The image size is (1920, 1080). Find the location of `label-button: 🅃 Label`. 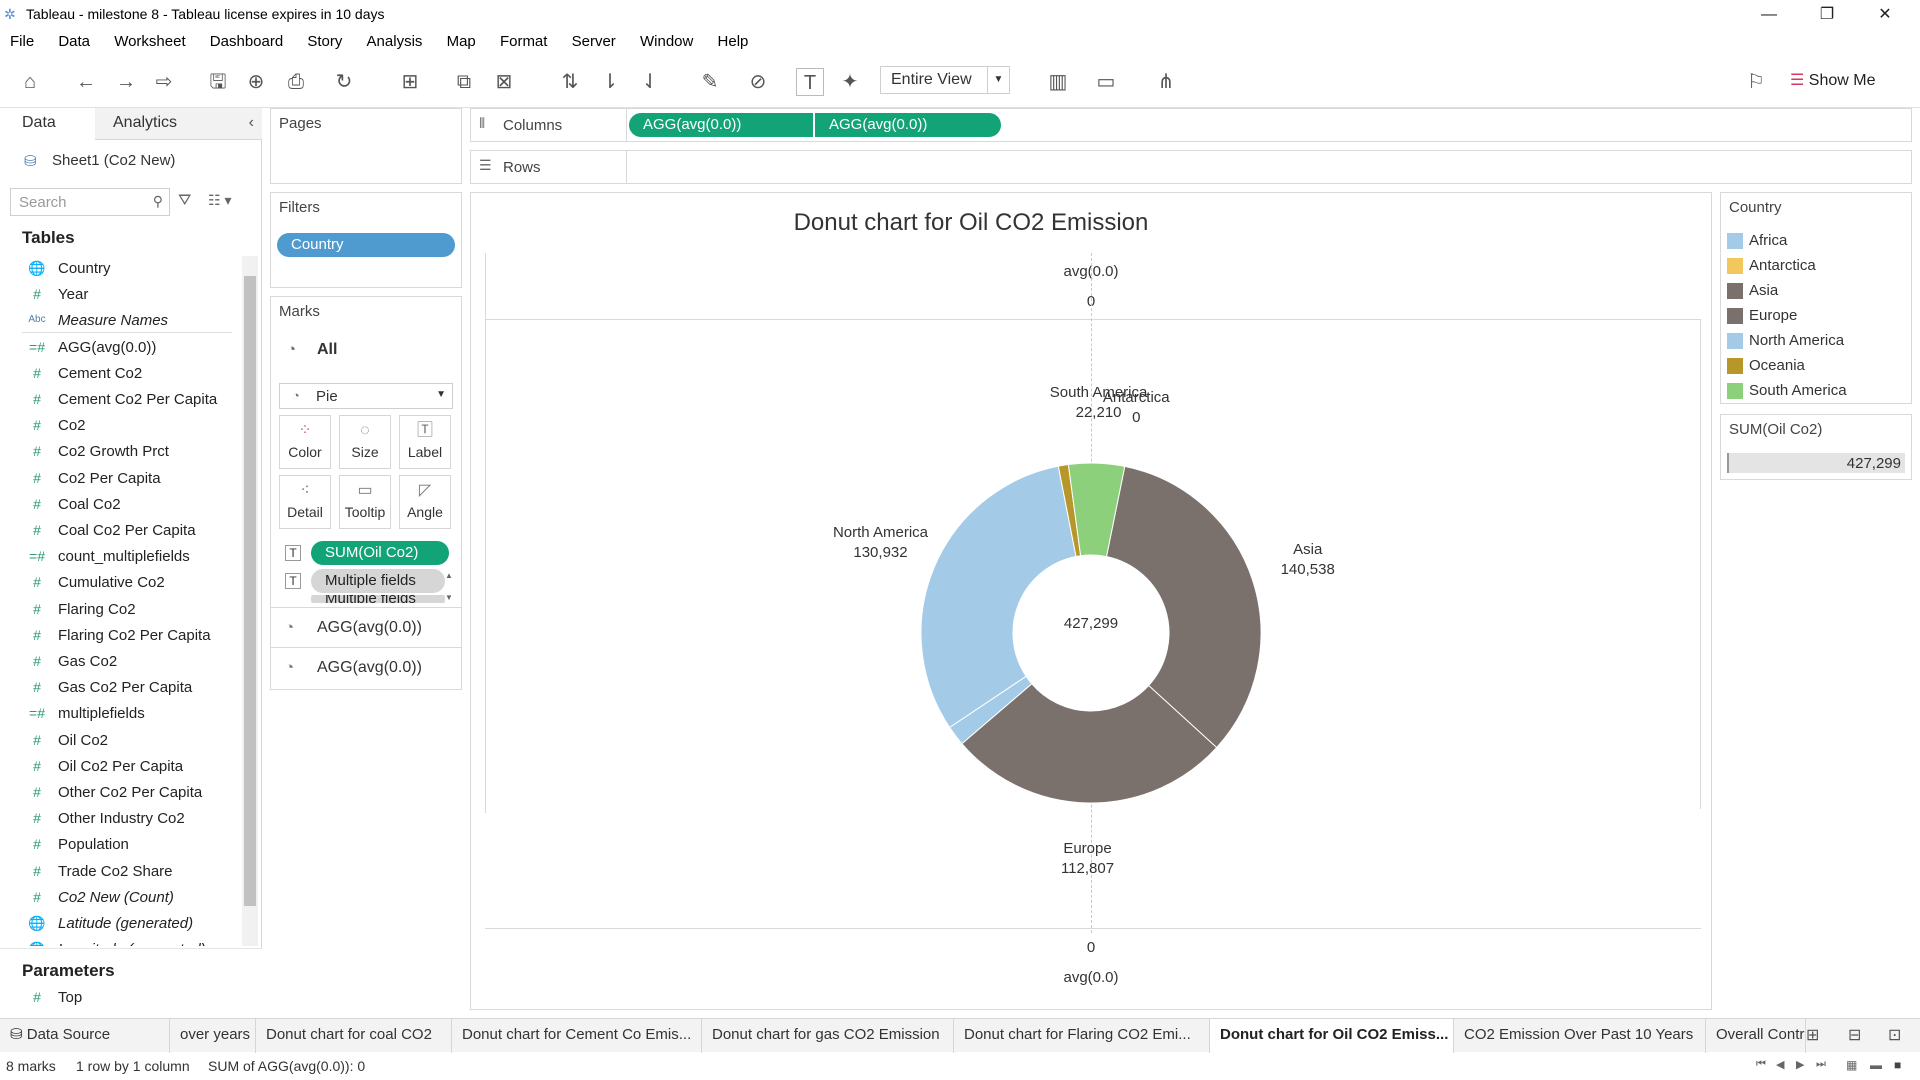

label-button: 🅃 Label is located at coordinates (425, 442).